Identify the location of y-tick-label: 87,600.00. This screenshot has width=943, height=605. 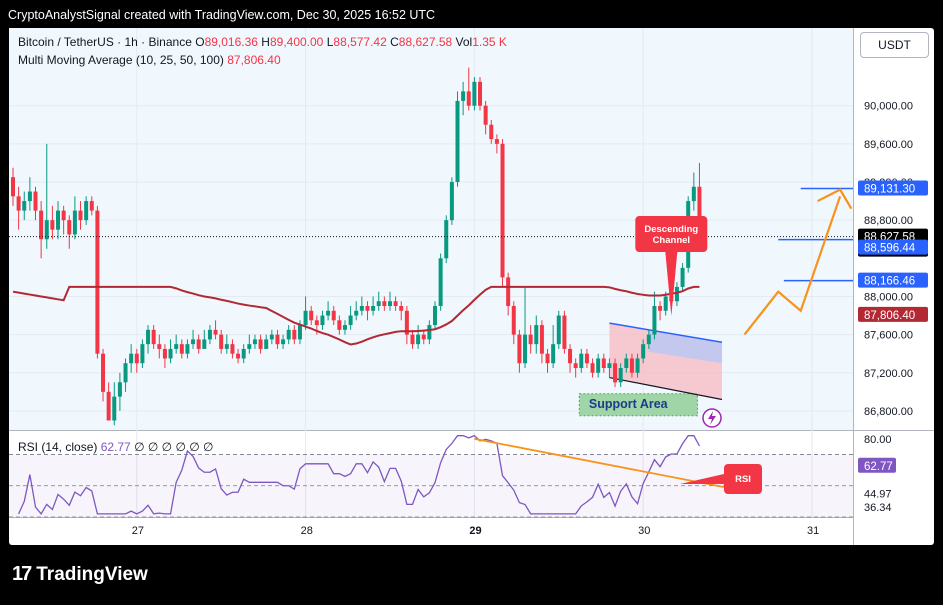
(888, 336).